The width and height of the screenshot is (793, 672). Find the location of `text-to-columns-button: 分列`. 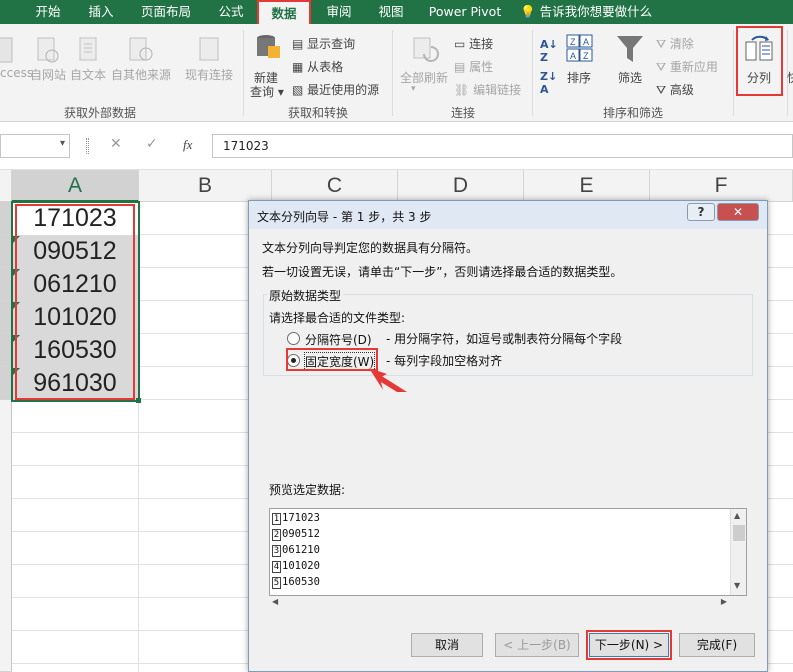

text-to-columns-button: 分列 is located at coordinates (759, 77).